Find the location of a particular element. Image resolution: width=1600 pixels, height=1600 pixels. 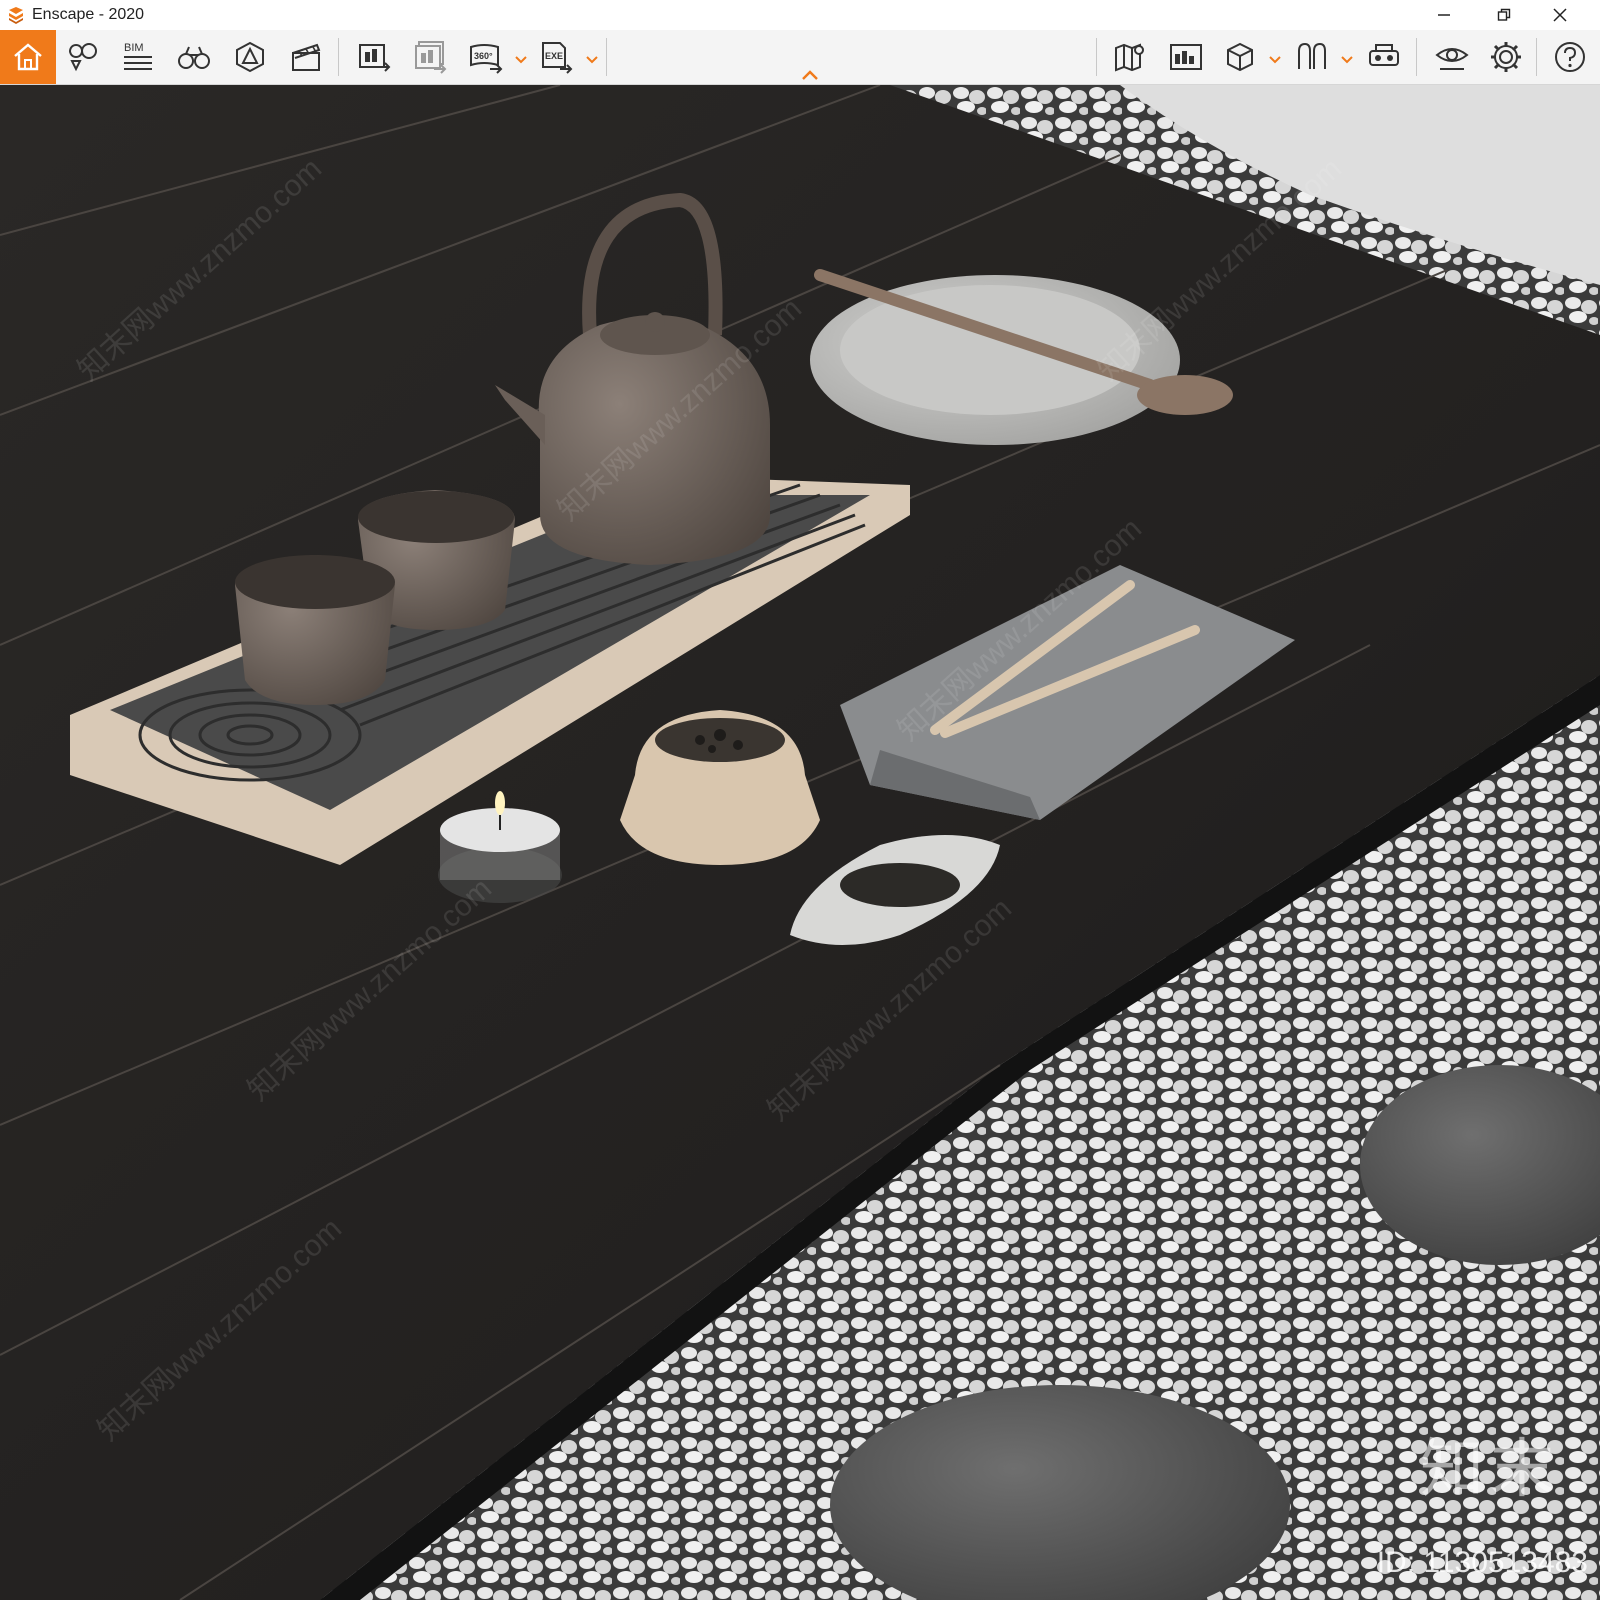

render-export-button is located at coordinates (1186, 57).